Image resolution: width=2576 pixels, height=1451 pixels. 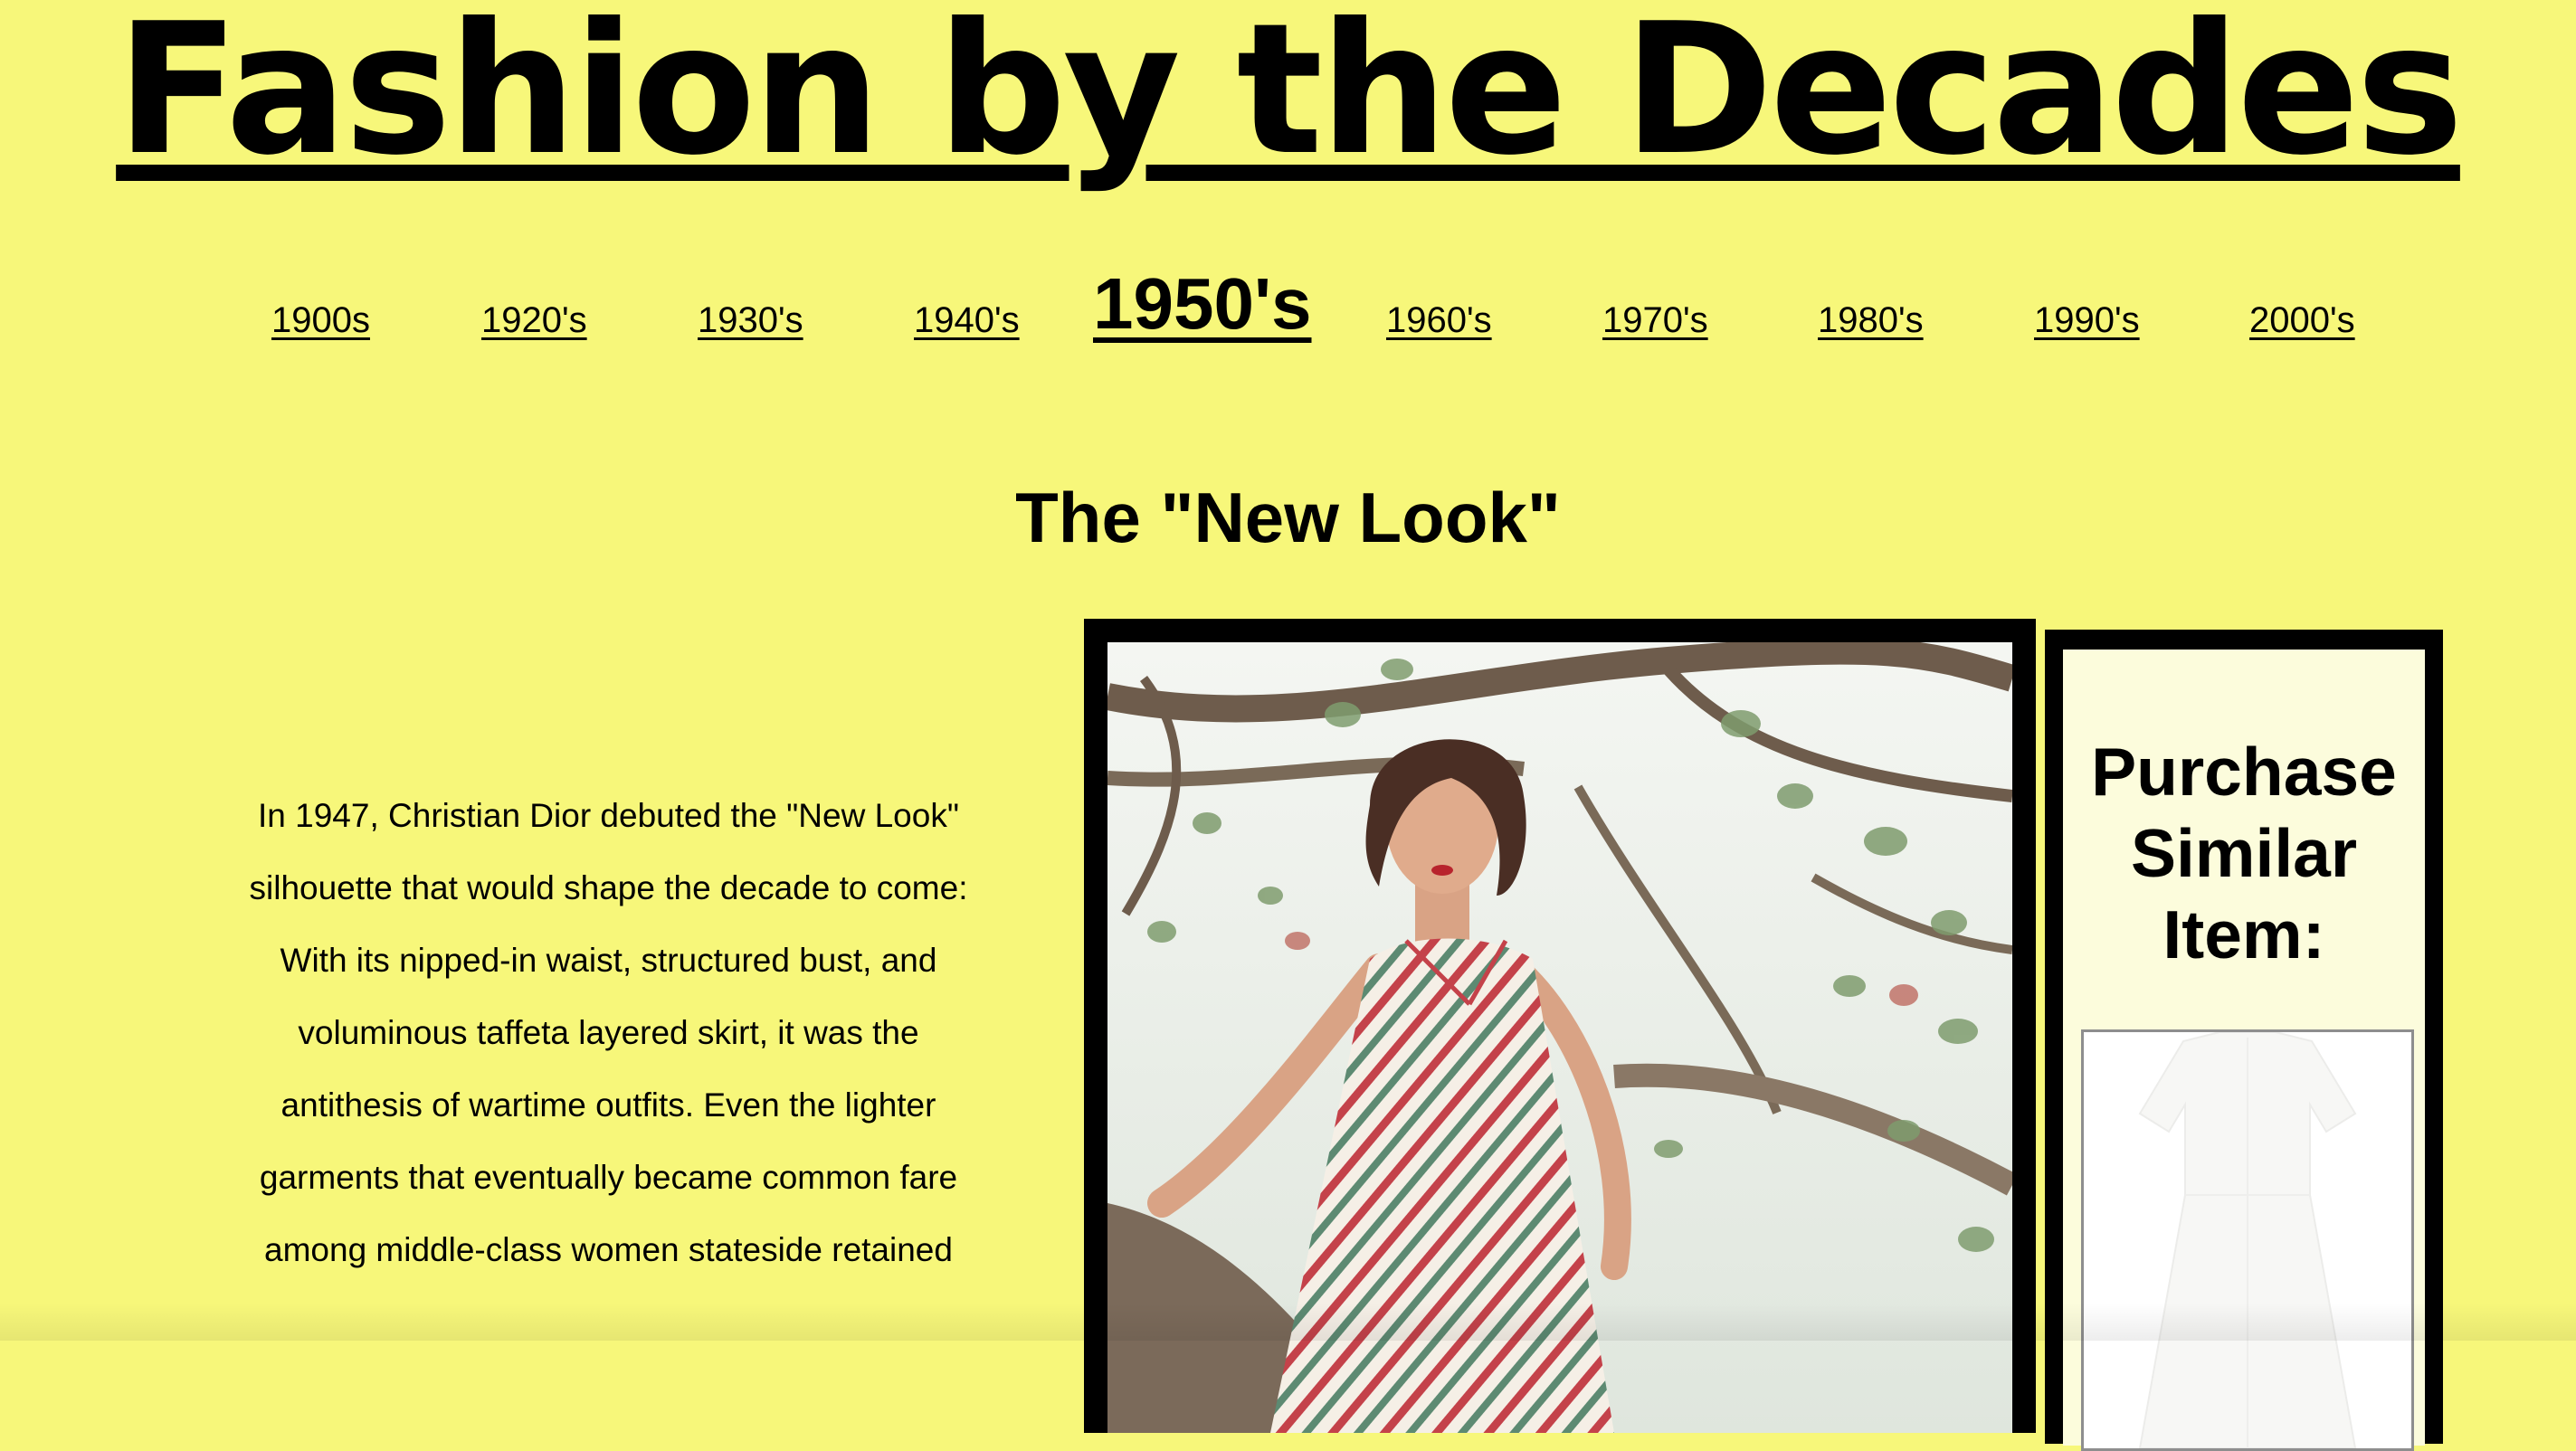 What do you see at coordinates (1288, 517) in the screenshot?
I see `section-heading: The "New Look"` at bounding box center [1288, 517].